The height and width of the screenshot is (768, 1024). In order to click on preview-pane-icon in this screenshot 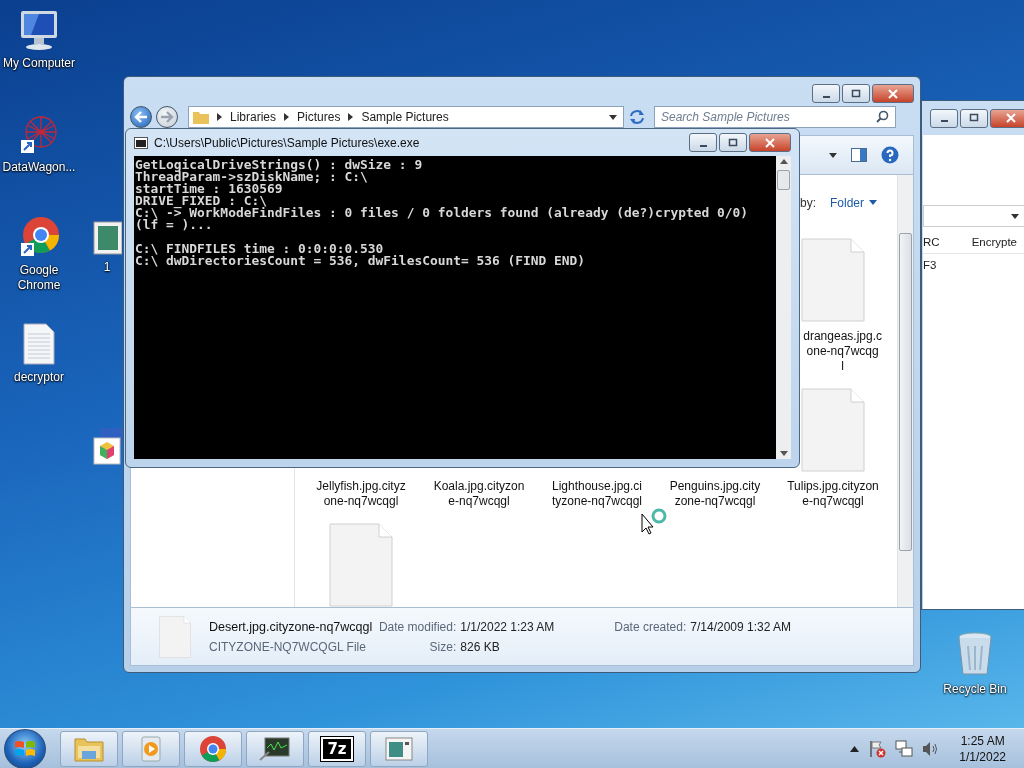, I will do `click(859, 155)`.